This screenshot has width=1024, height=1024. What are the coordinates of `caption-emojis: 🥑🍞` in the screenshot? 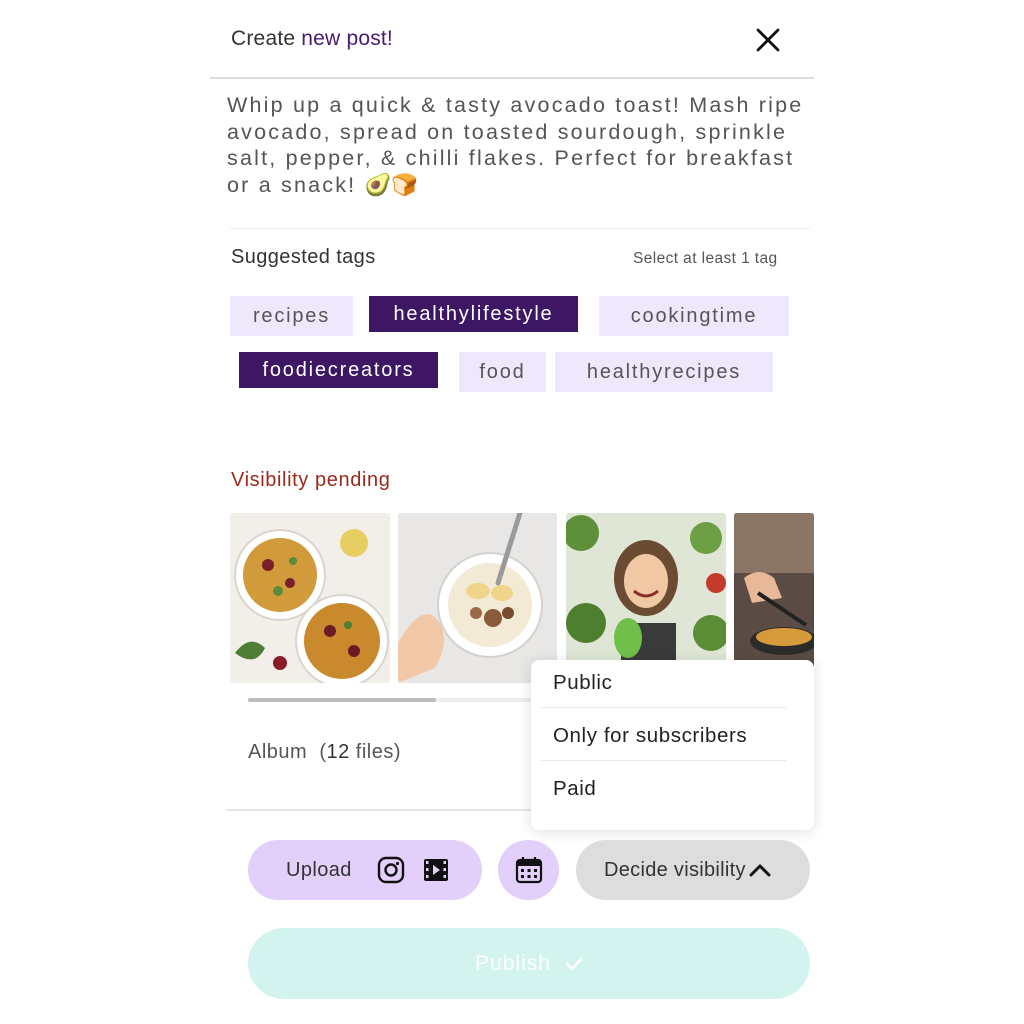 It's located at (391, 184).